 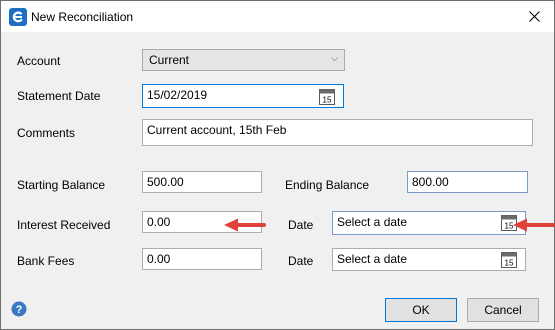 I want to click on interest-received-label: Interest Received, so click(x=64, y=225).